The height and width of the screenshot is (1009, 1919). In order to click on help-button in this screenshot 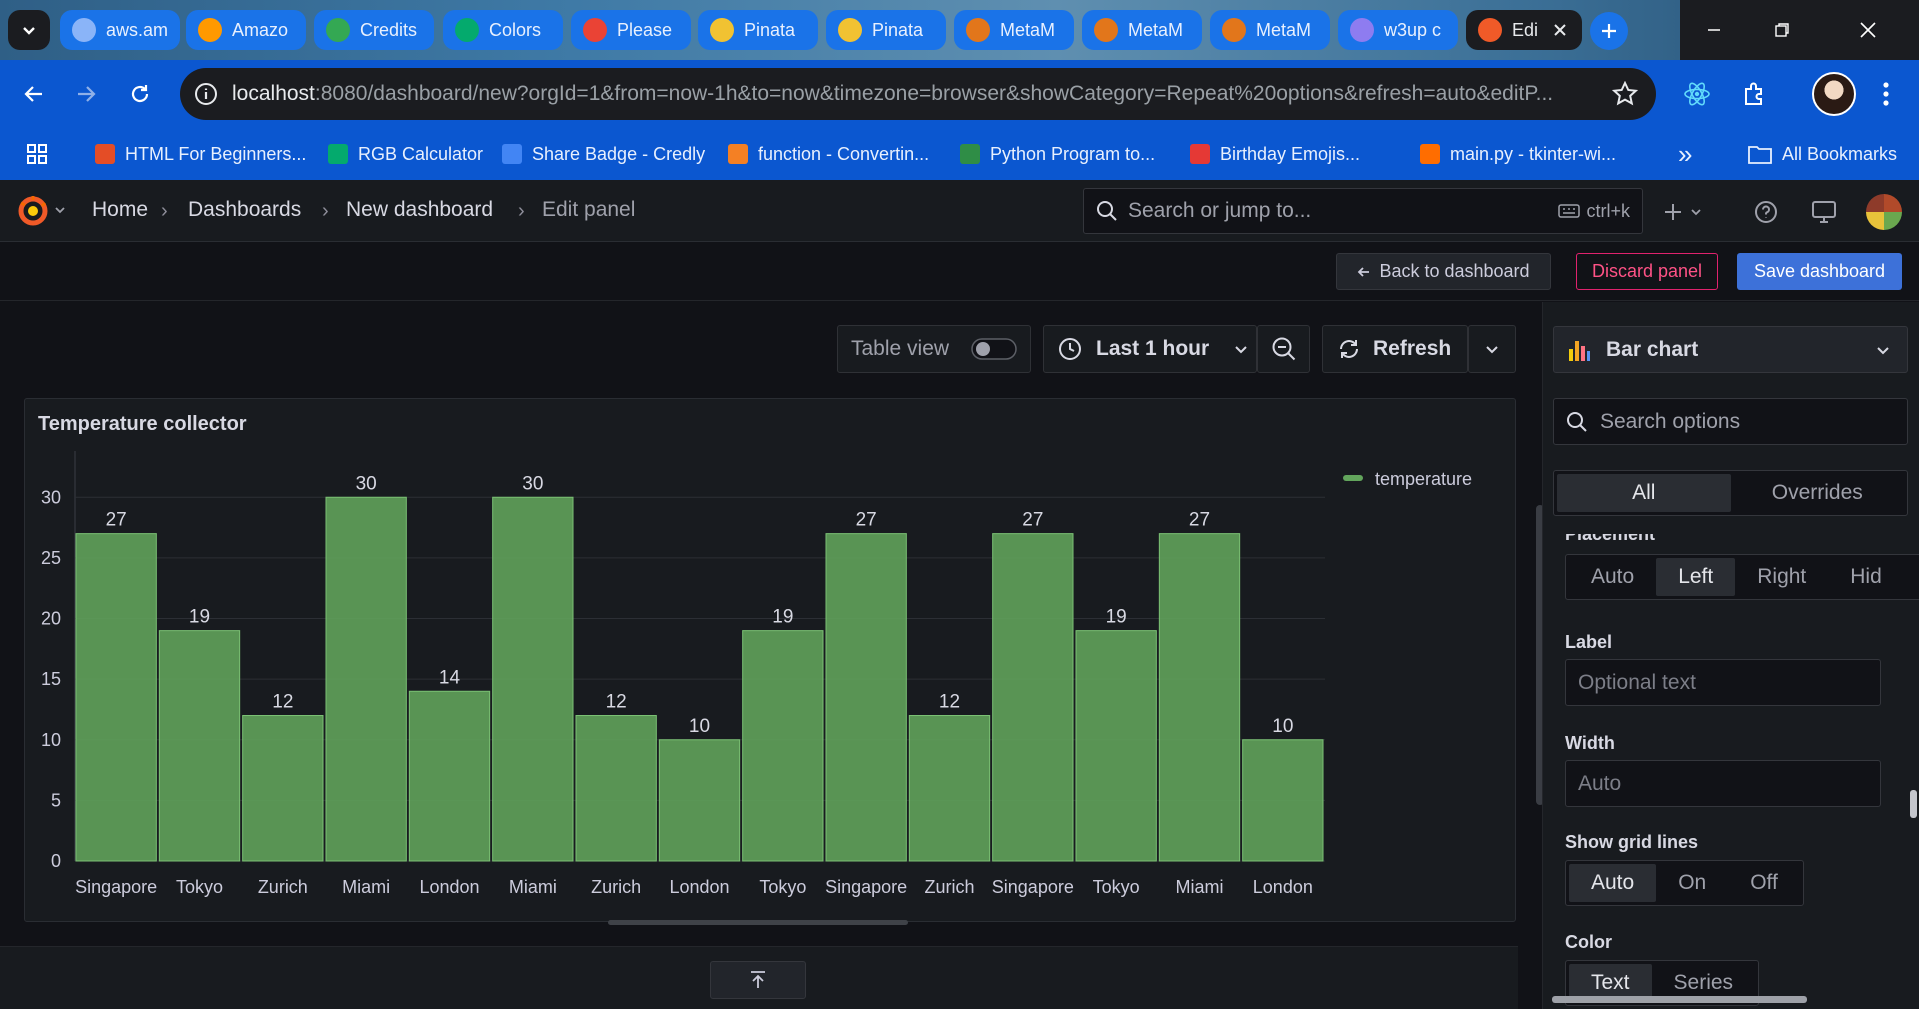, I will do `click(1766, 212)`.